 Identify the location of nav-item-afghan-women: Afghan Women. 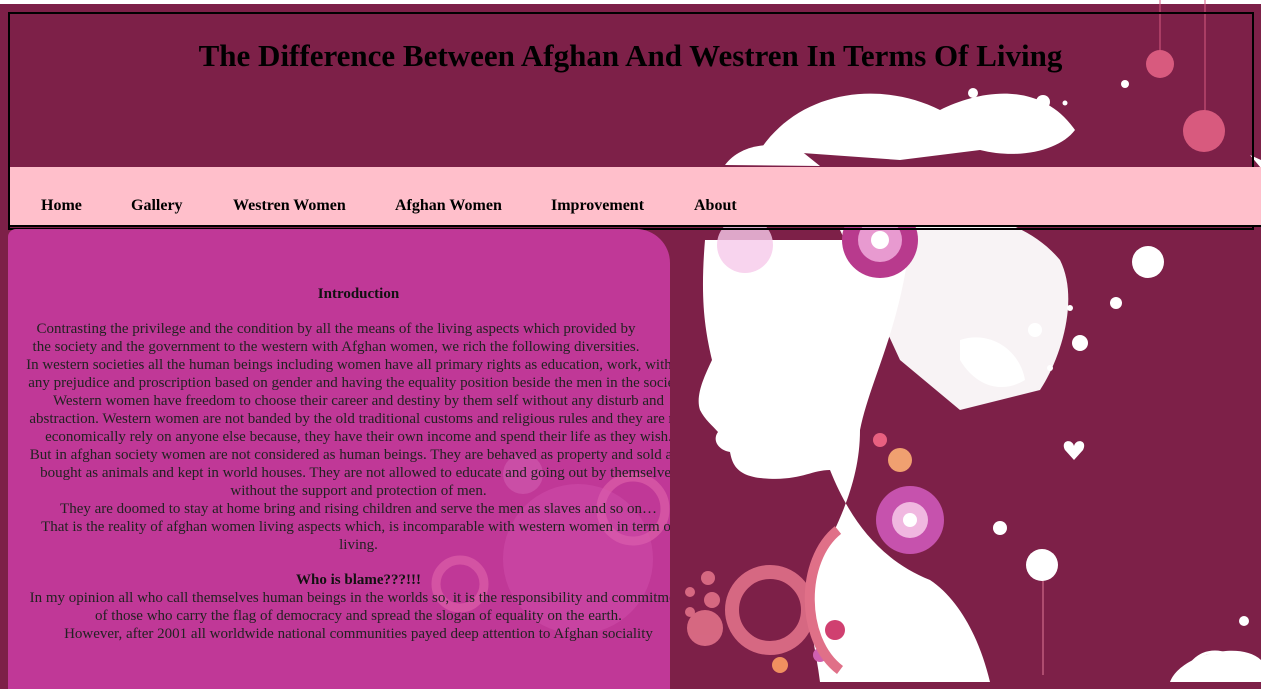
(448, 206).